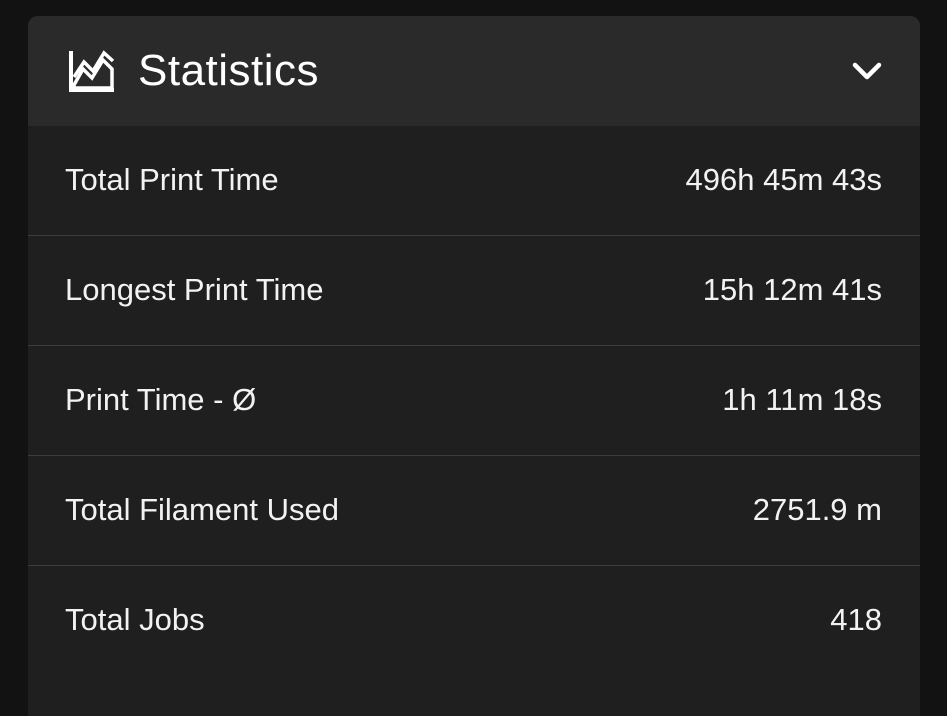 This screenshot has width=947, height=716. Describe the element at coordinates (792, 289) in the screenshot. I see `stat-value: 15h 12m 41s` at that location.